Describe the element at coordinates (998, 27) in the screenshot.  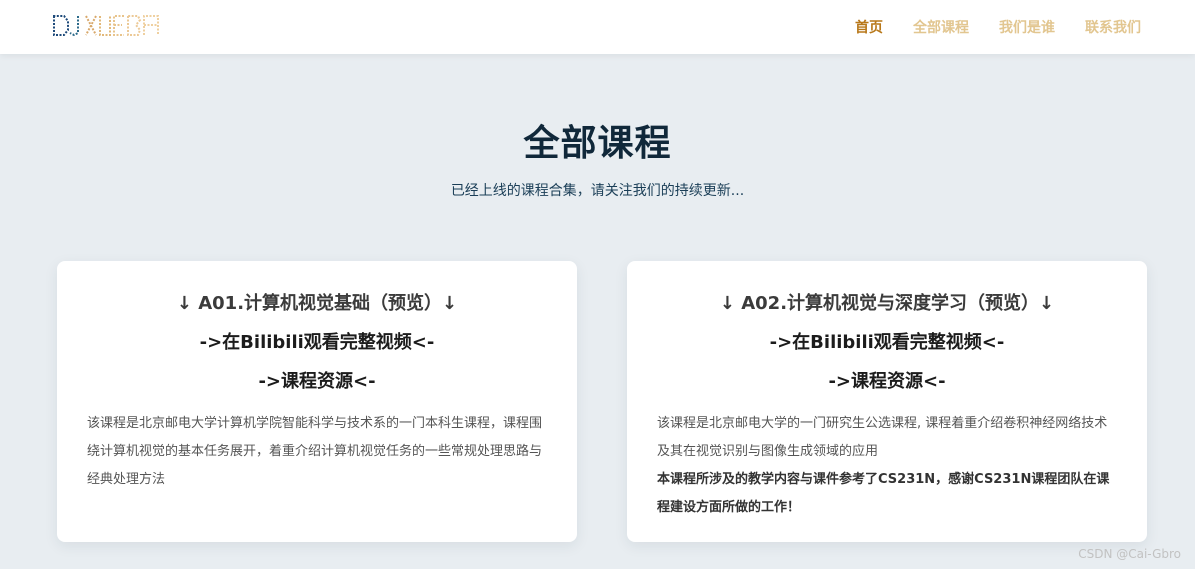
I see `nav-menu: 首页 全部课程 我们是谁 联系我们` at that location.